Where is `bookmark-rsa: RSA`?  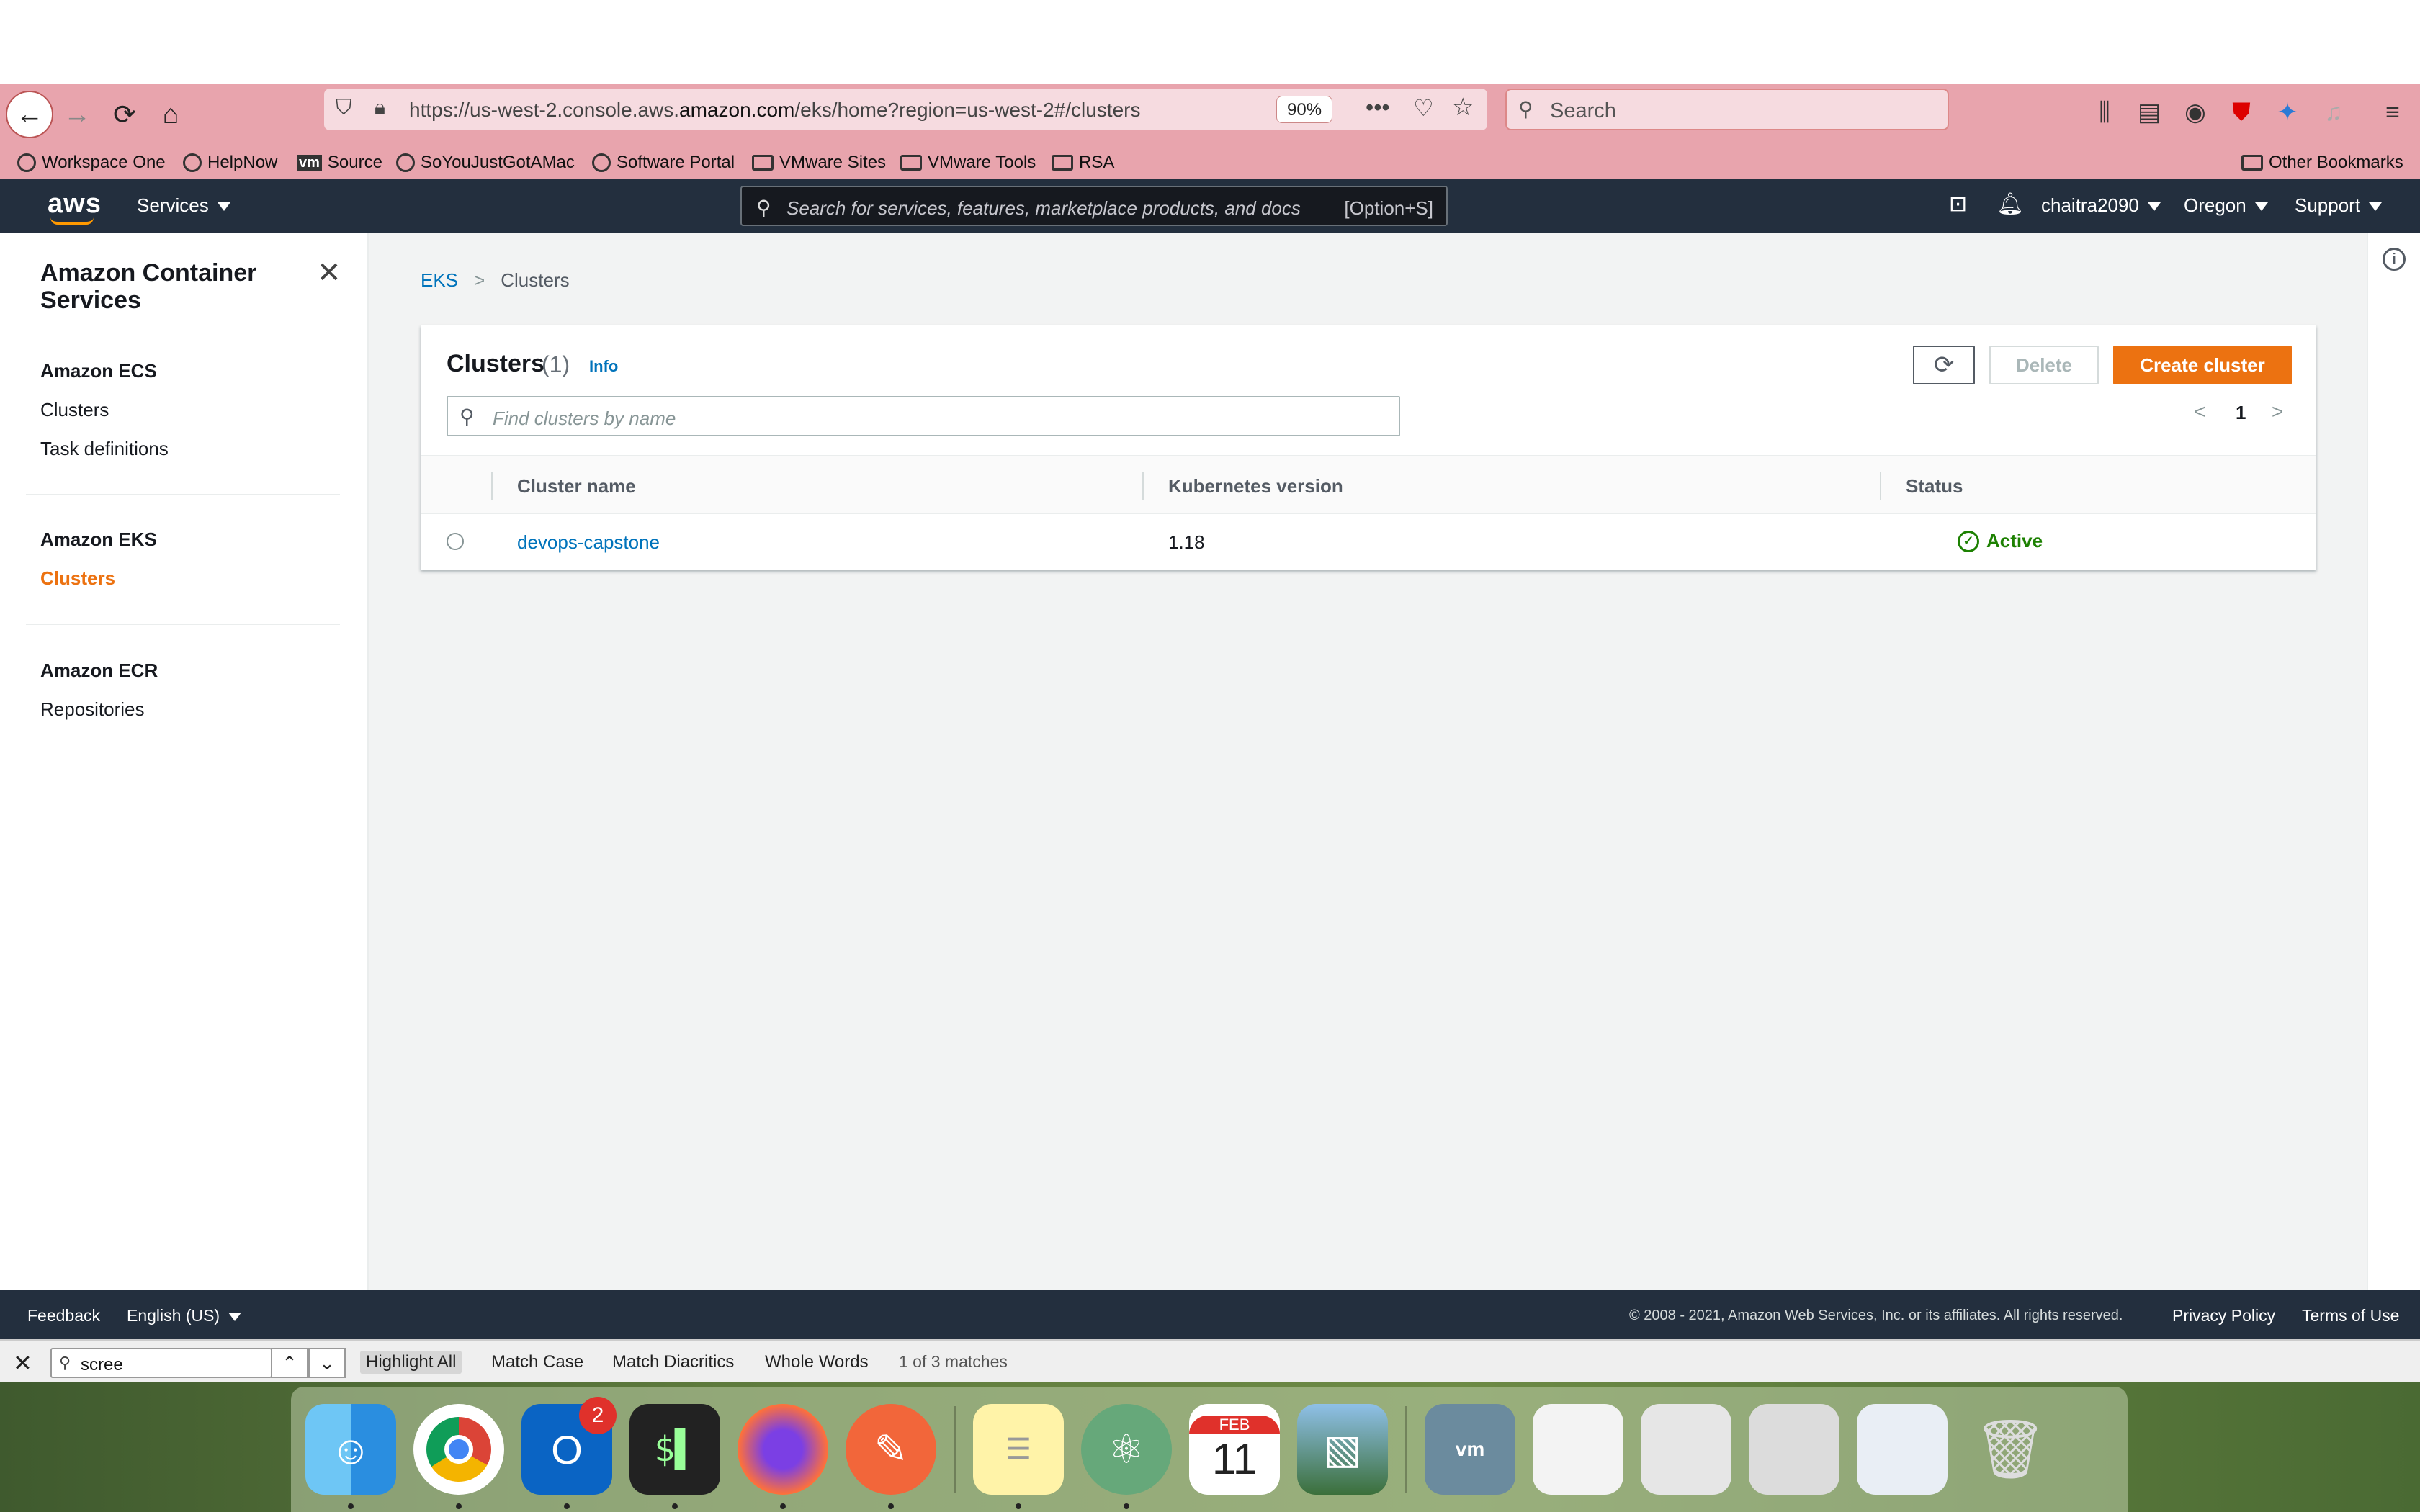 bookmark-rsa: RSA is located at coordinates (1083, 163).